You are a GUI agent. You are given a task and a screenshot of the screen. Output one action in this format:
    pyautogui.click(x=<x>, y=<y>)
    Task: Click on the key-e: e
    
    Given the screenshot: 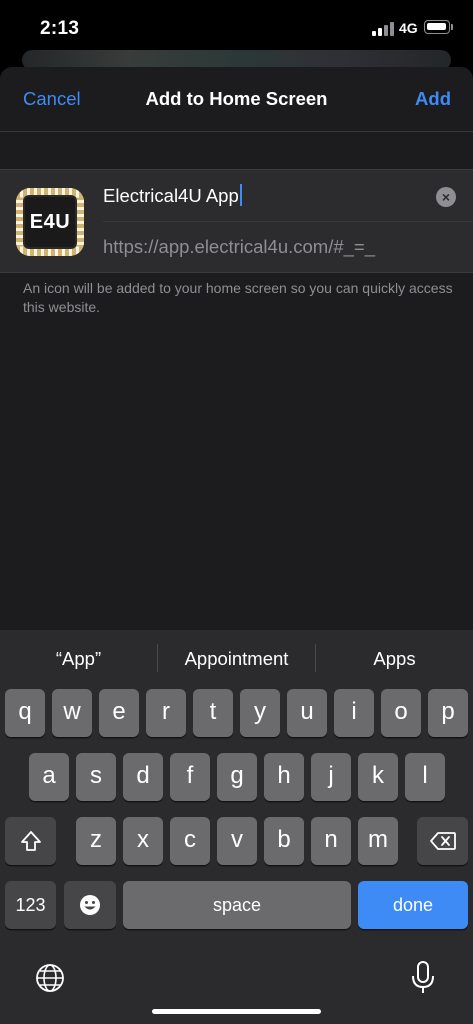 What is the action you would take?
    pyautogui.click(x=119, y=713)
    